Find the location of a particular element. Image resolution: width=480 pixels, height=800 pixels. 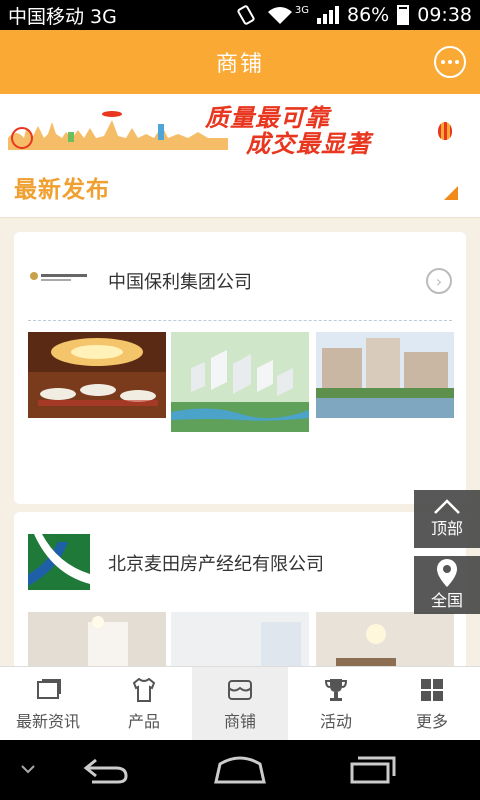

nav-label: 最新资讯 is located at coordinates (47, 721).